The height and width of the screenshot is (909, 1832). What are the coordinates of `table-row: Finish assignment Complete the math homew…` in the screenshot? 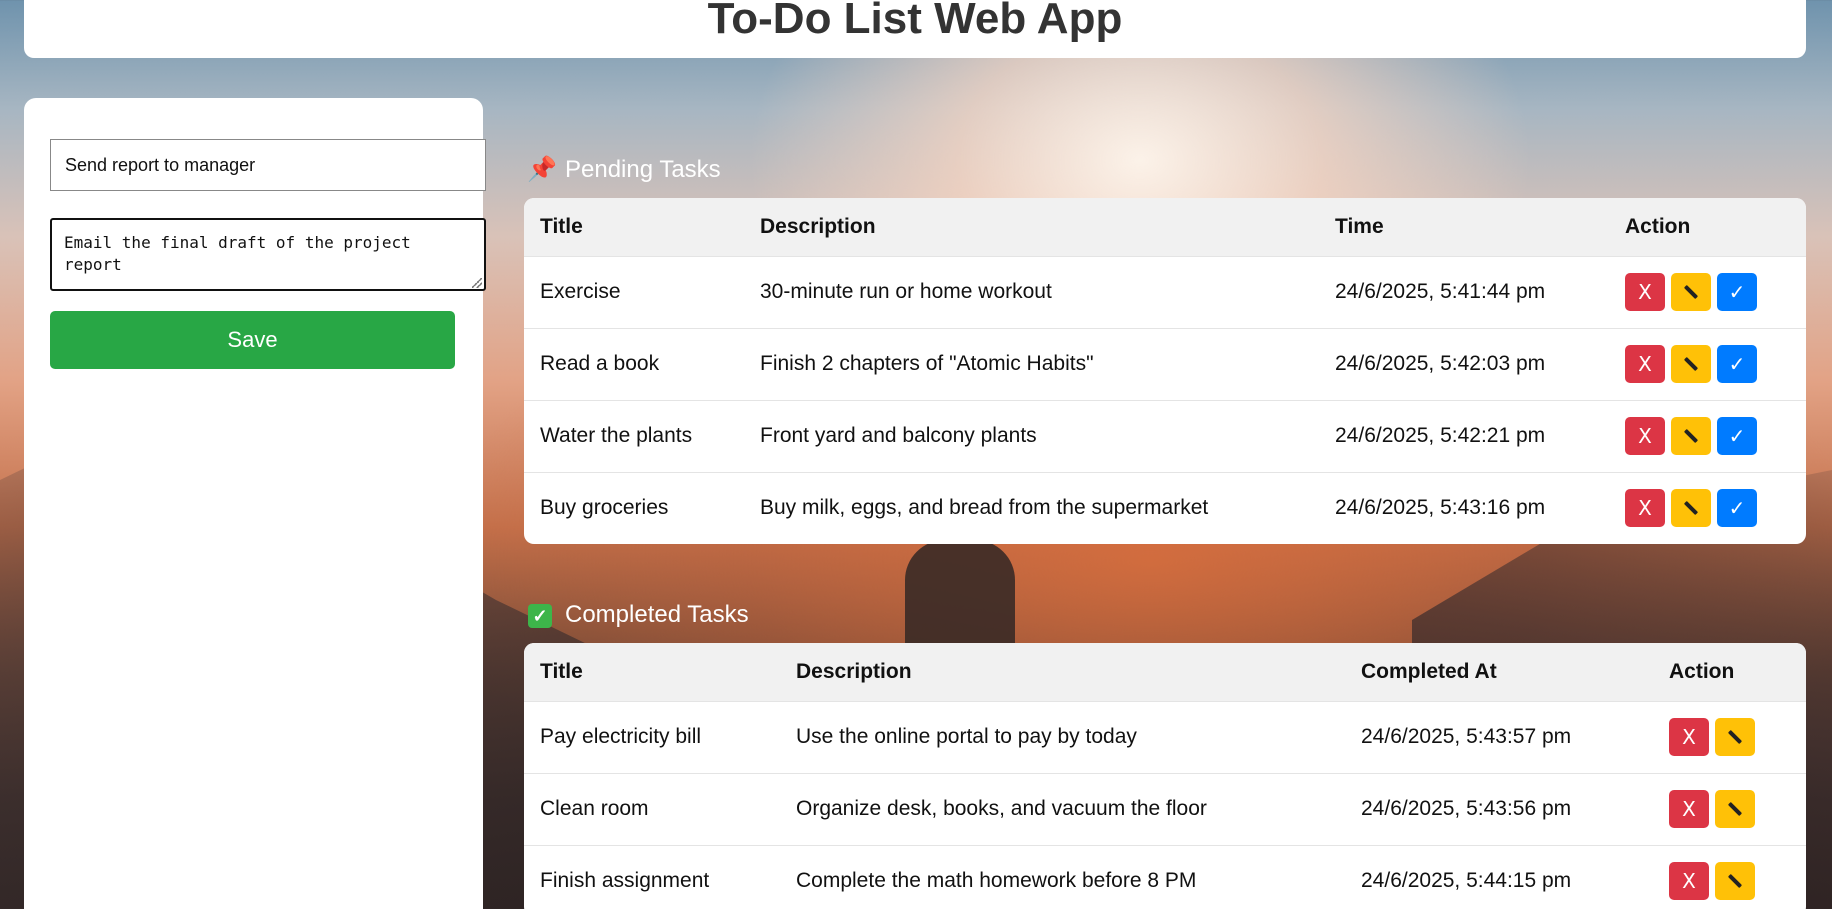 It's located at (1165, 877).